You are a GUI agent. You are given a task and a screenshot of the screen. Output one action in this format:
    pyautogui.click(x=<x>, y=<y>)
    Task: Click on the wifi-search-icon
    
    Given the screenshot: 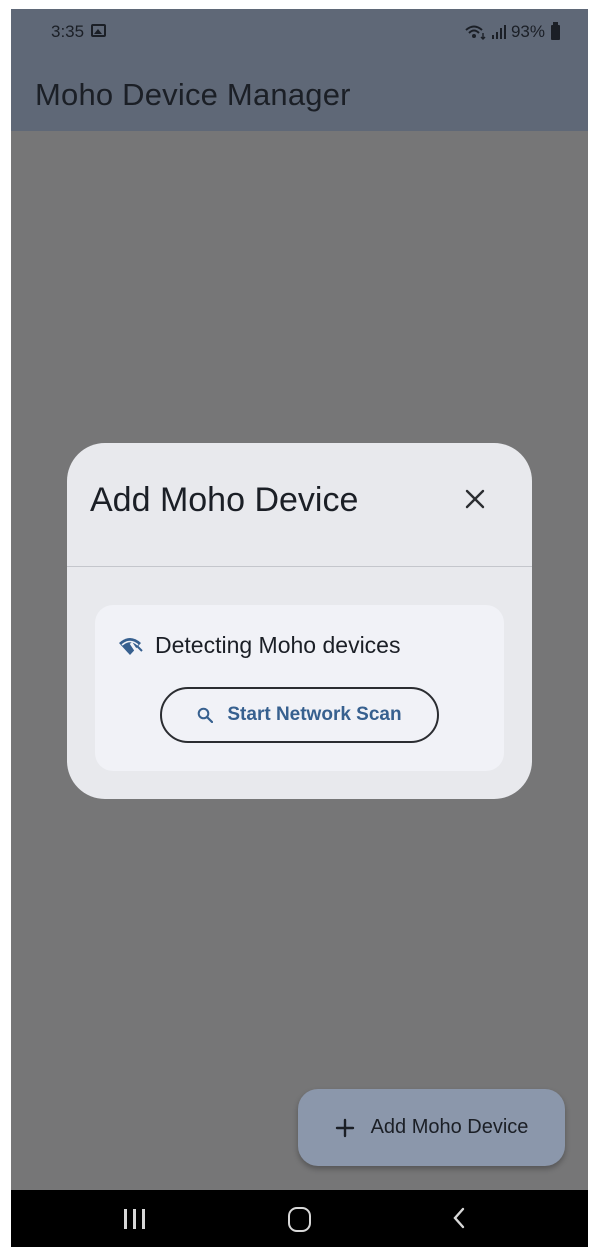 What is the action you would take?
    pyautogui.click(x=131, y=646)
    